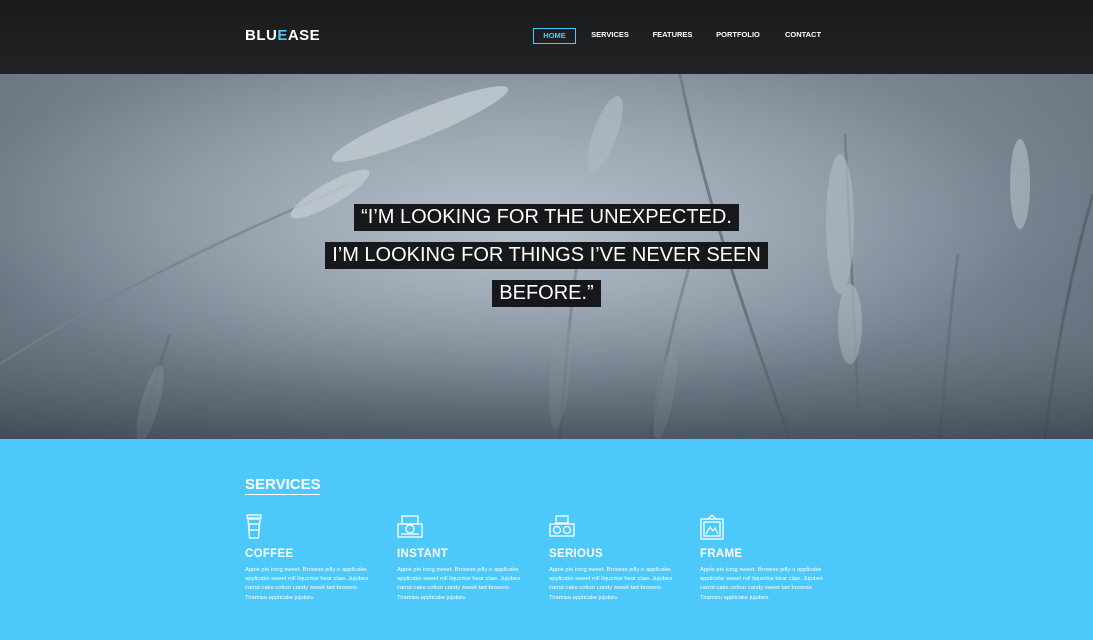 The width and height of the screenshot is (1093, 640). What do you see at coordinates (304, 35) in the screenshot?
I see `logo-text-end: ASE` at bounding box center [304, 35].